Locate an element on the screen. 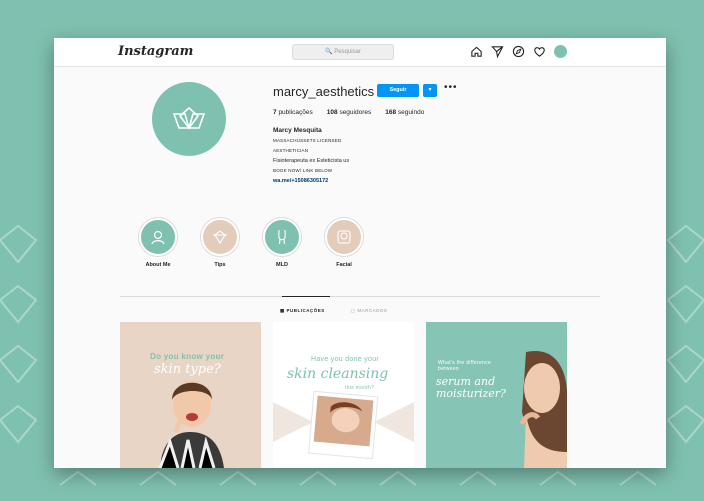  profile-avatar is located at coordinates (189, 119).